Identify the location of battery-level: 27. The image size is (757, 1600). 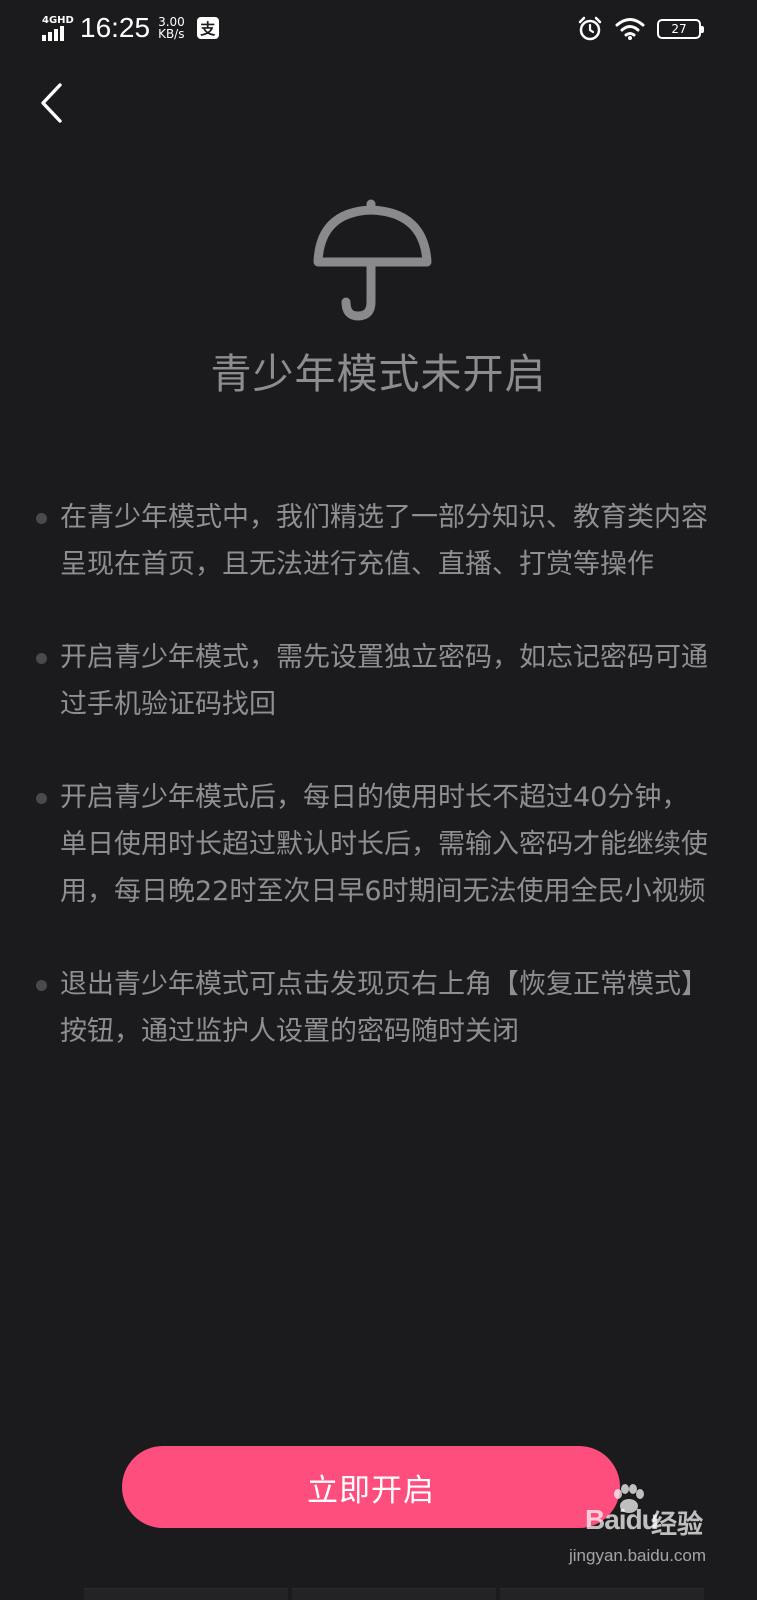
(679, 29).